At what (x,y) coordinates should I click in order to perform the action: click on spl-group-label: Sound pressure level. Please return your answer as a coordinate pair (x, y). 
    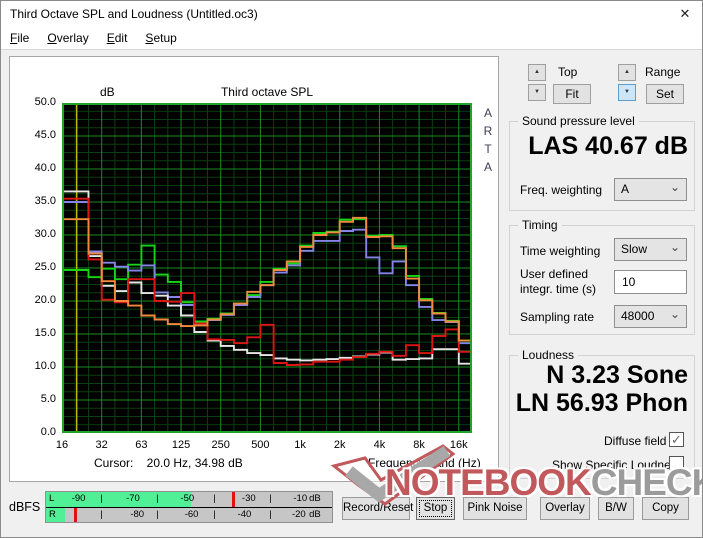
    Looking at the image, I should click on (578, 121).